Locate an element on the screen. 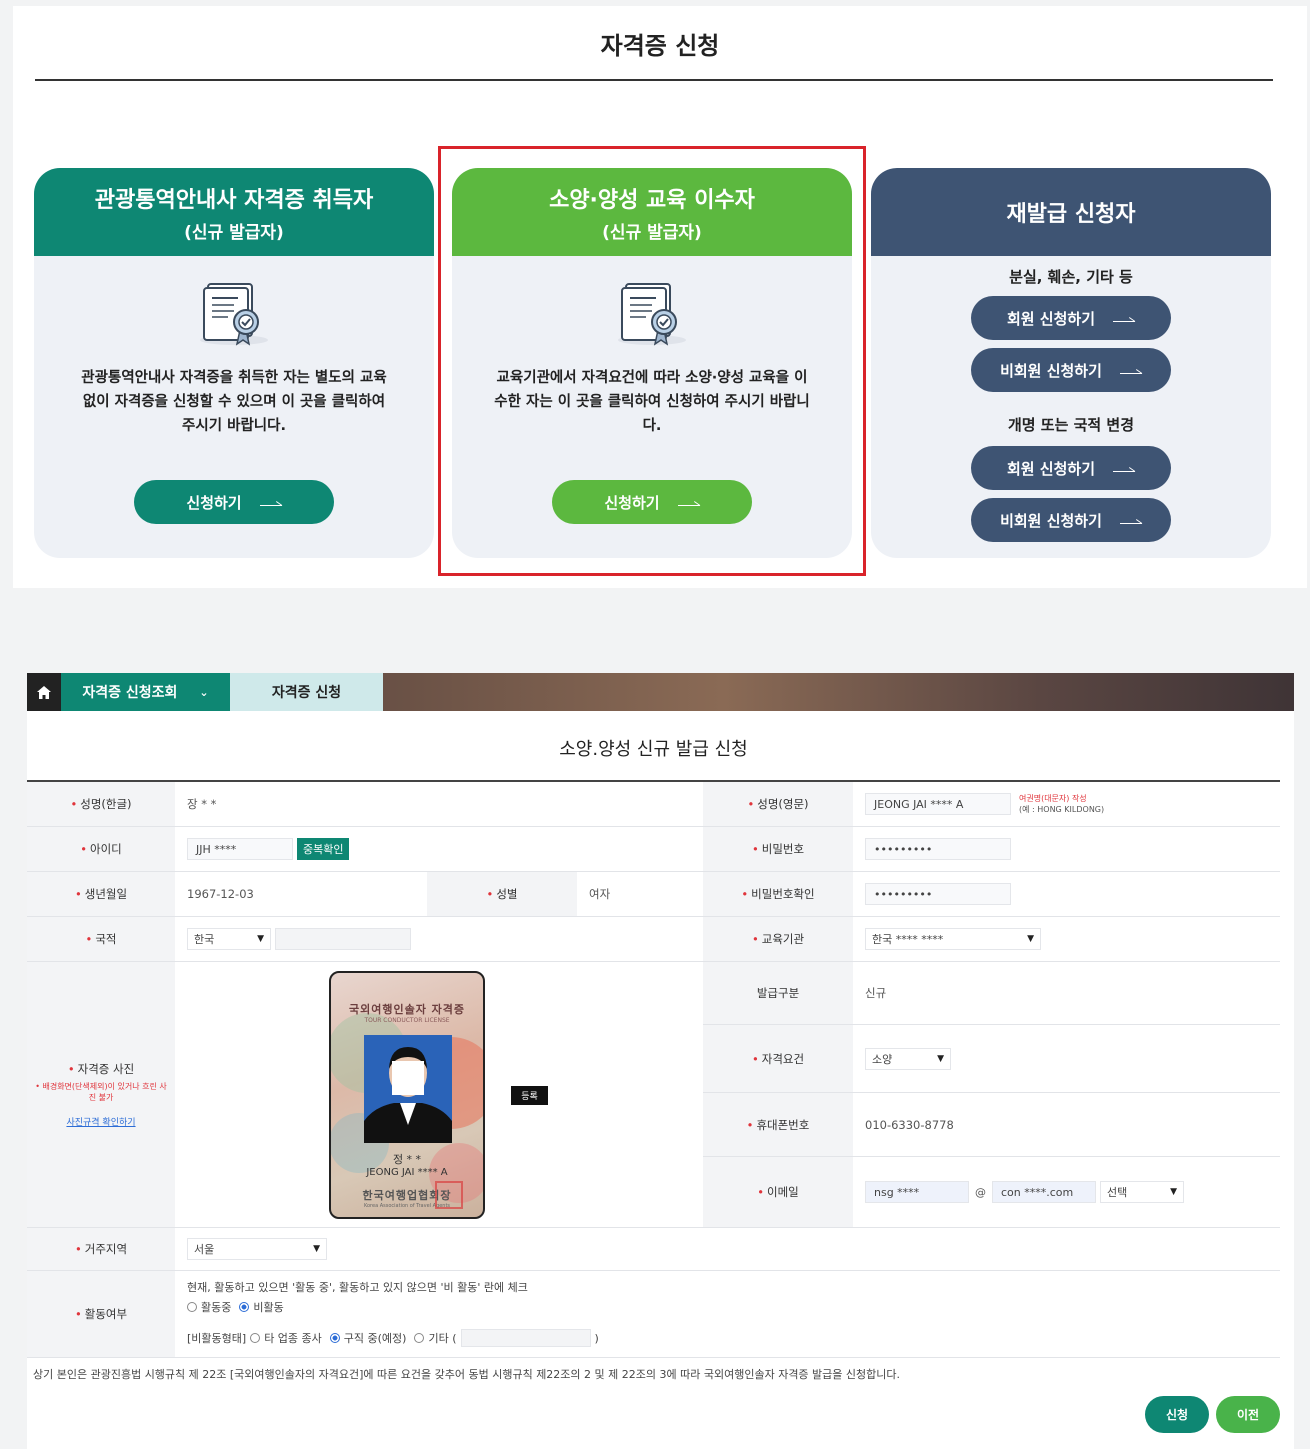  photo-note: • 배경화면(단색제외)이 있거나 흐린 사진 불가 is located at coordinates (101, 1092).